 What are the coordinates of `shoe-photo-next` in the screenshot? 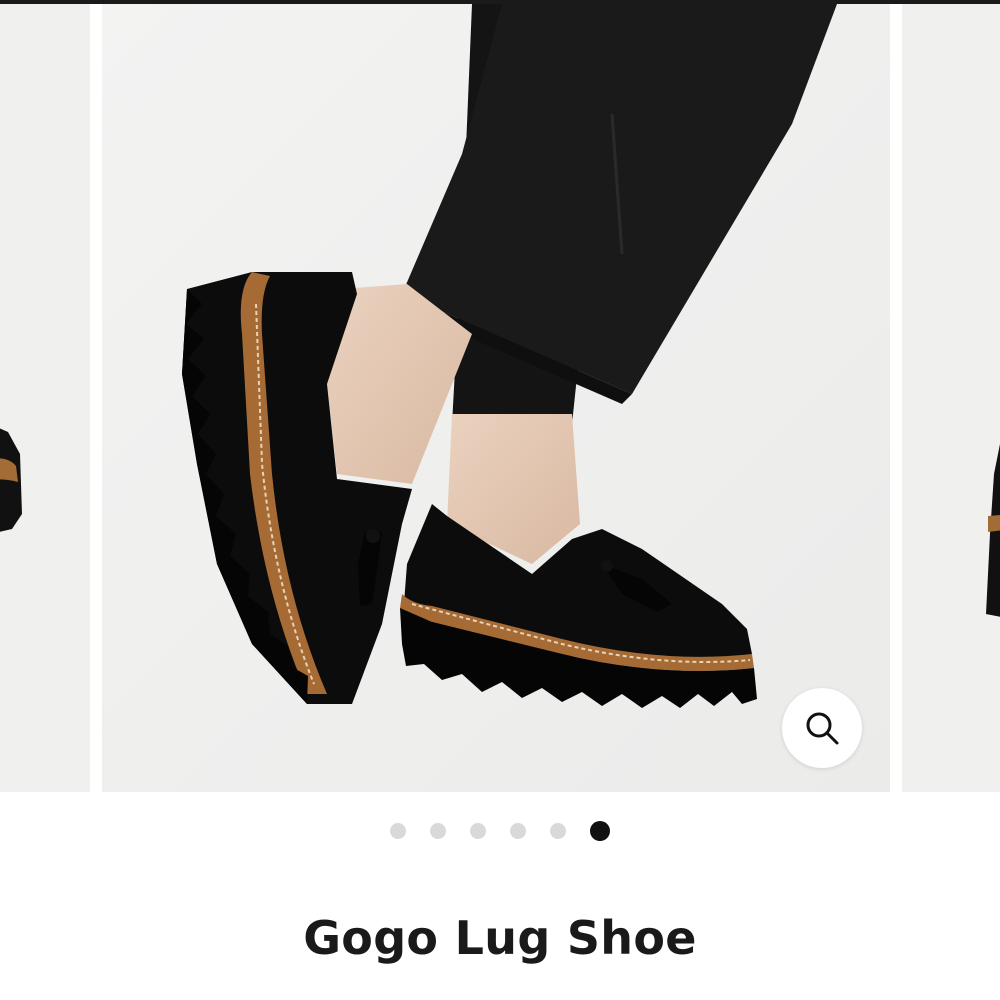 It's located at (951, 398).